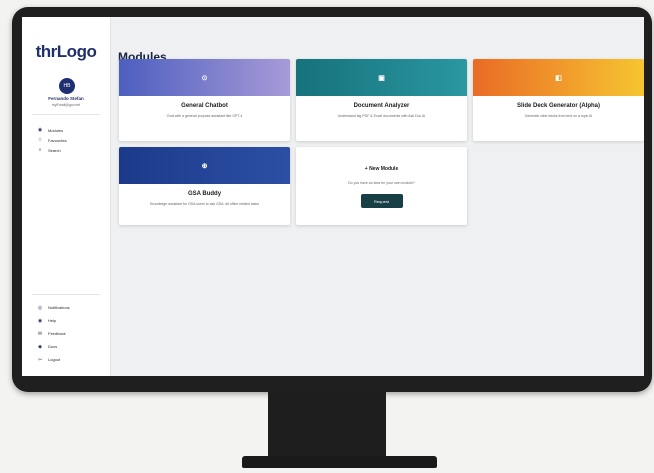 This screenshot has width=654, height=473. Describe the element at coordinates (40, 359) in the screenshot. I see `logout-icon: ⇦` at that location.